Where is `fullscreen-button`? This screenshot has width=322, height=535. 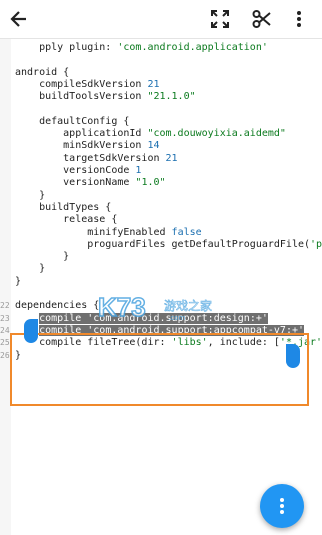
fullscreen-button is located at coordinates (220, 19).